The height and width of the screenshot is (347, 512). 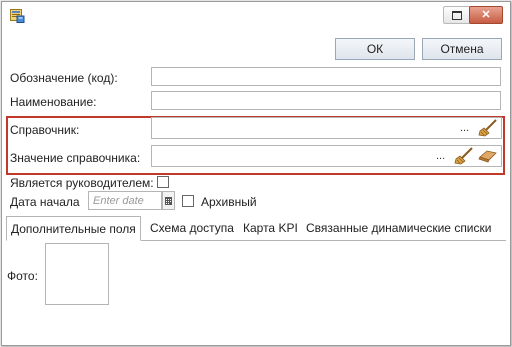 What do you see at coordinates (326, 76) in the screenshot?
I see `designation-field` at bounding box center [326, 76].